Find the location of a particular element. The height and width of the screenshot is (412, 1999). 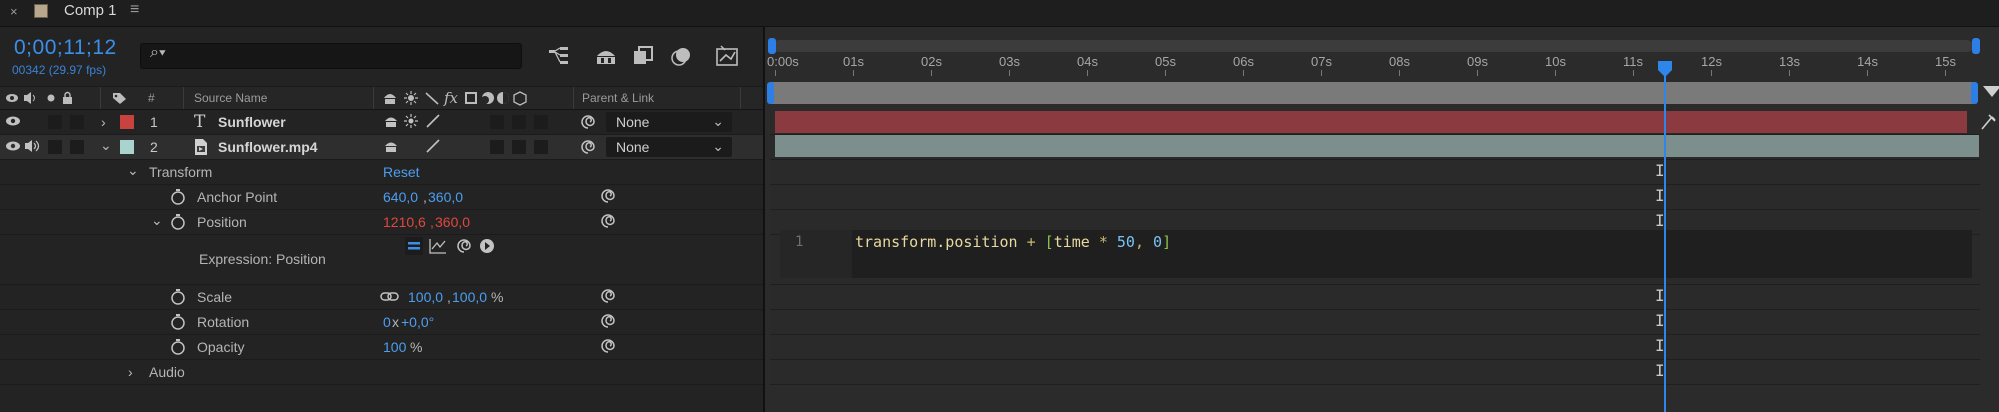

expression-language-menu-icon is located at coordinates (487, 247).